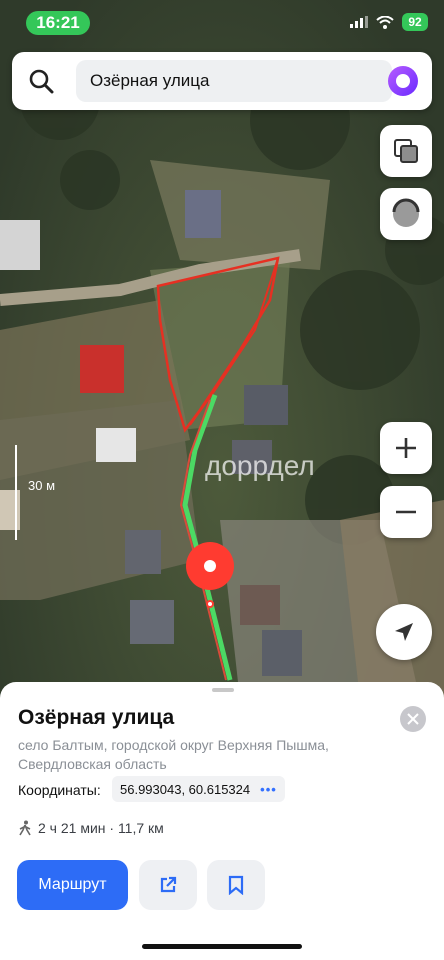  What do you see at coordinates (385, 22) in the screenshot?
I see `wifi-icon` at bounding box center [385, 22].